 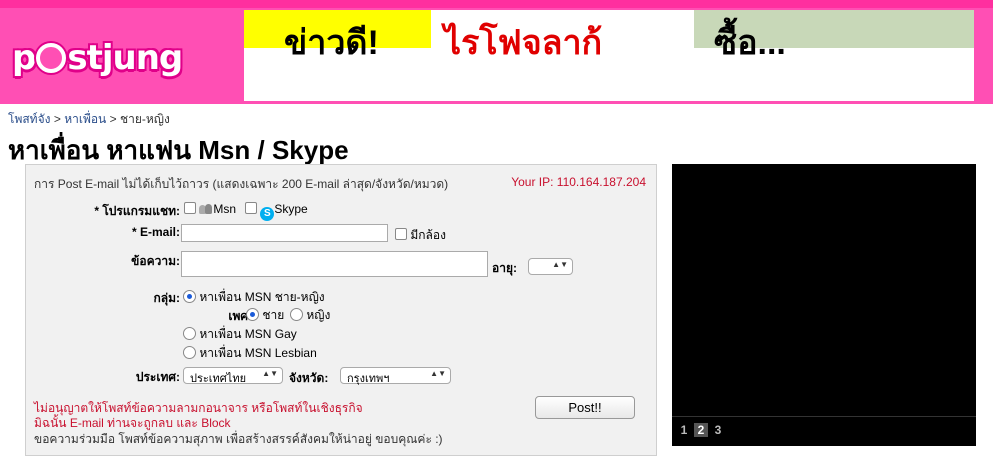 What do you see at coordinates (144, 119) in the screenshot?
I see `breadcrumb-current: ชาย-หญิง` at bounding box center [144, 119].